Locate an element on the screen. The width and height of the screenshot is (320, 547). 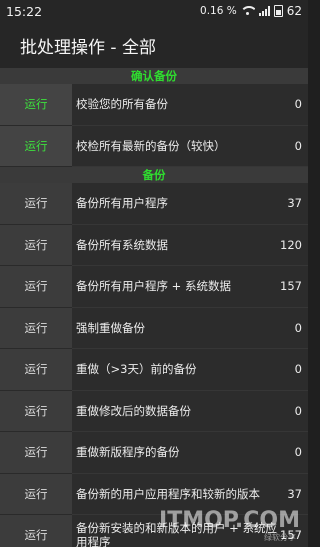
item-count: 120 is located at coordinates (291, 244).